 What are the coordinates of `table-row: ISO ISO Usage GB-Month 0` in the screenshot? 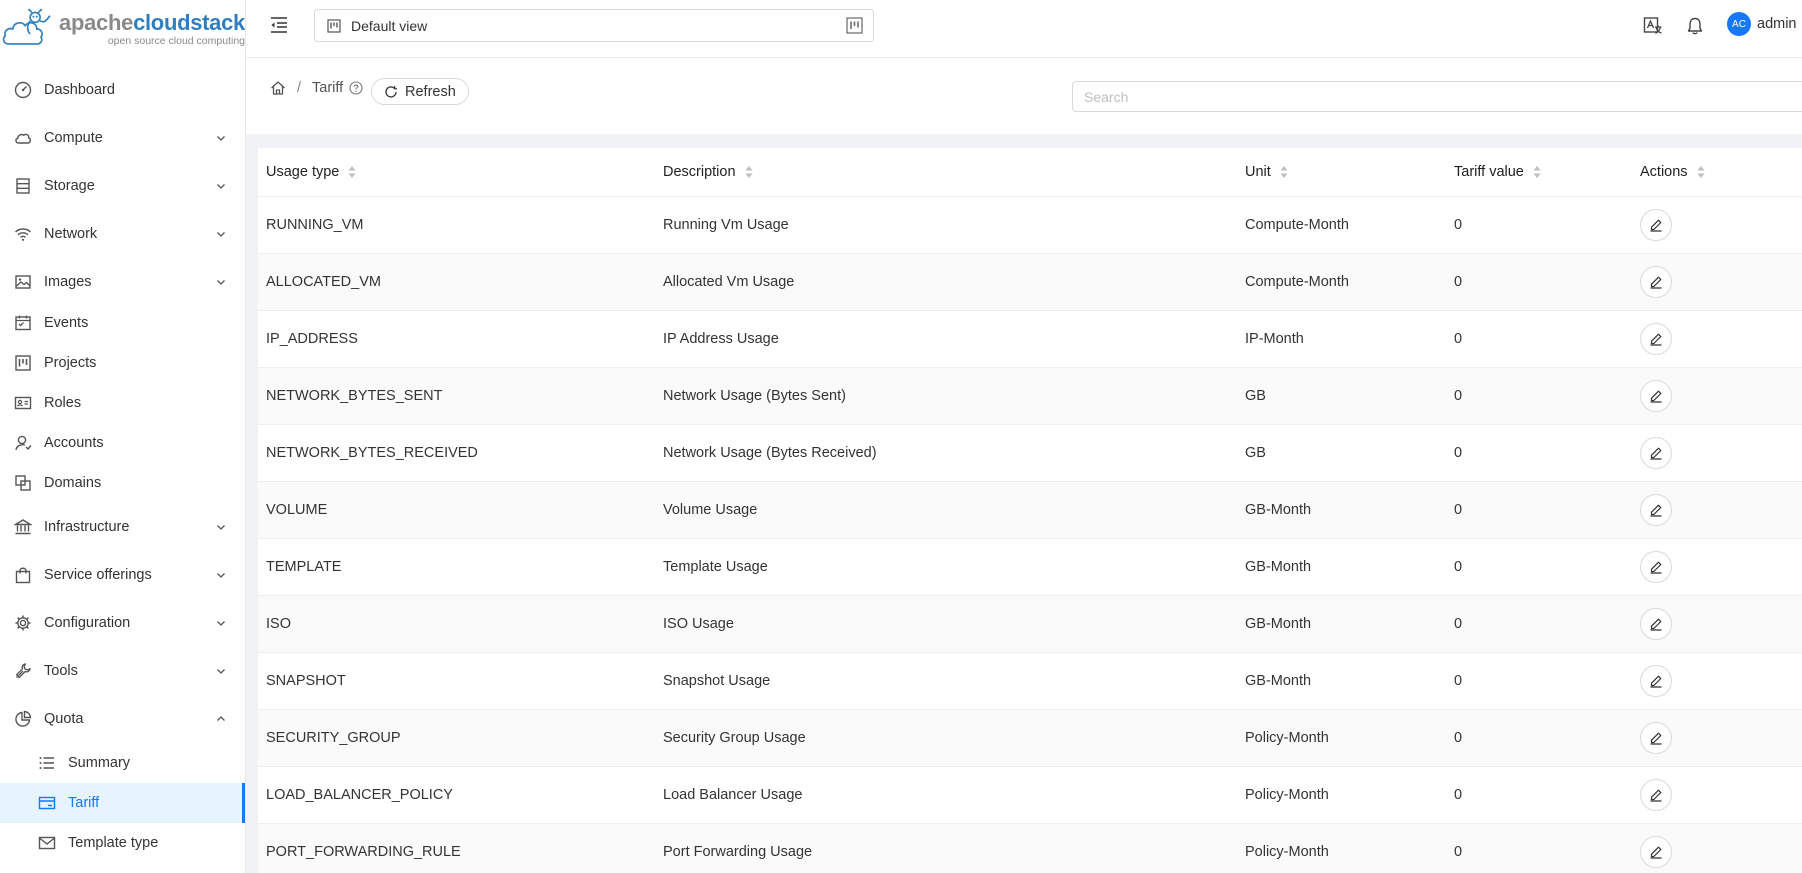 It's located at (1030, 624).